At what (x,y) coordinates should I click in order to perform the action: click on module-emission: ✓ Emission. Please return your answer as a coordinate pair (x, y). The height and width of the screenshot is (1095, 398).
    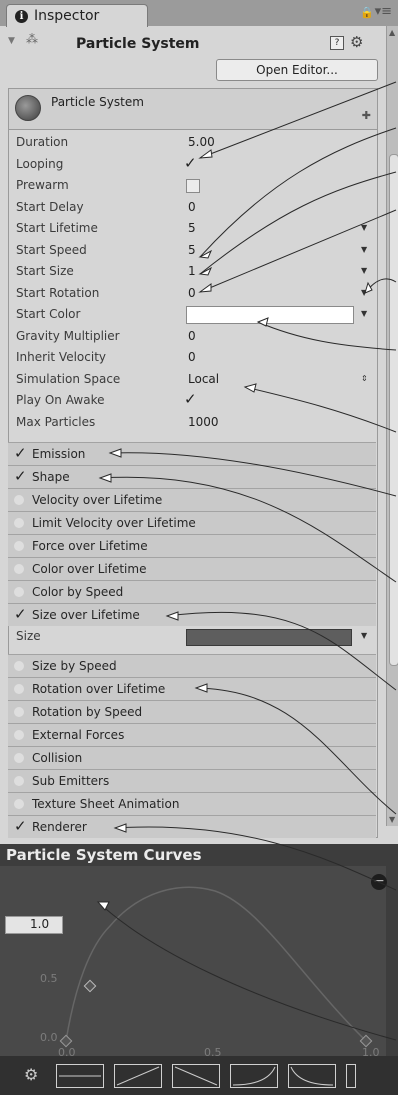
    Looking at the image, I should click on (192, 453).